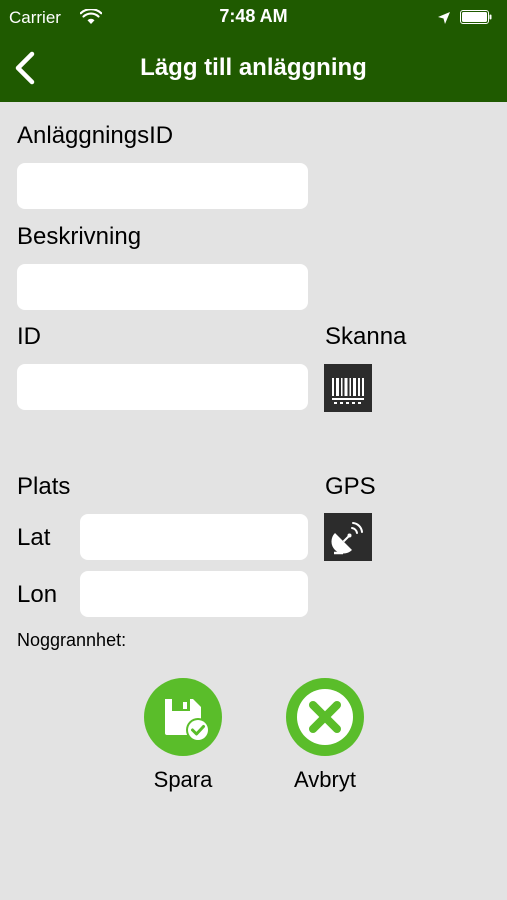 The image size is (507, 900). I want to click on page-title: Lägg till anläggning, so click(253, 67).